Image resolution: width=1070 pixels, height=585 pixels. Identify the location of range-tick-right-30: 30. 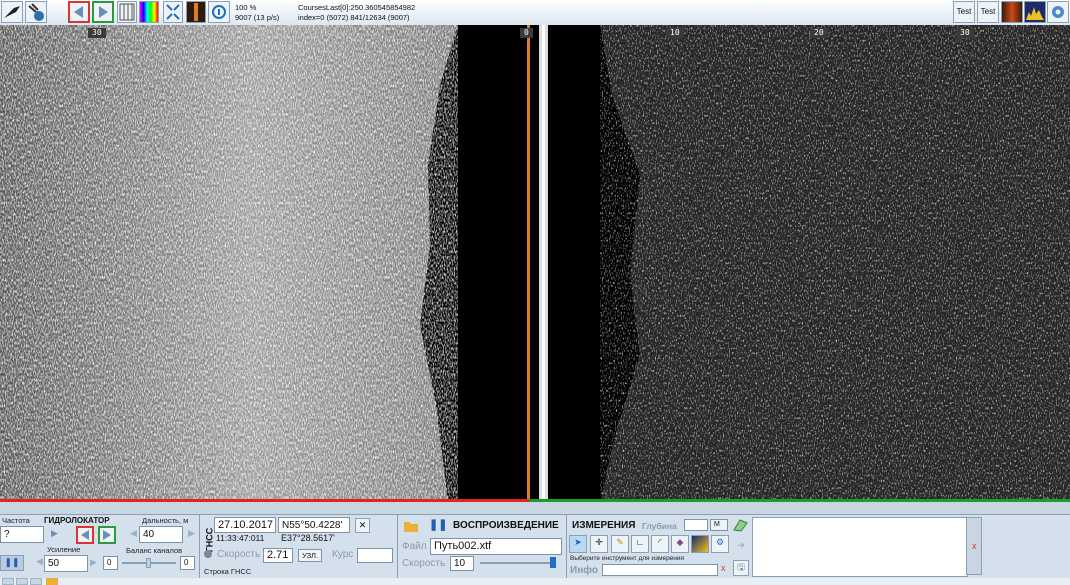
(965, 33).